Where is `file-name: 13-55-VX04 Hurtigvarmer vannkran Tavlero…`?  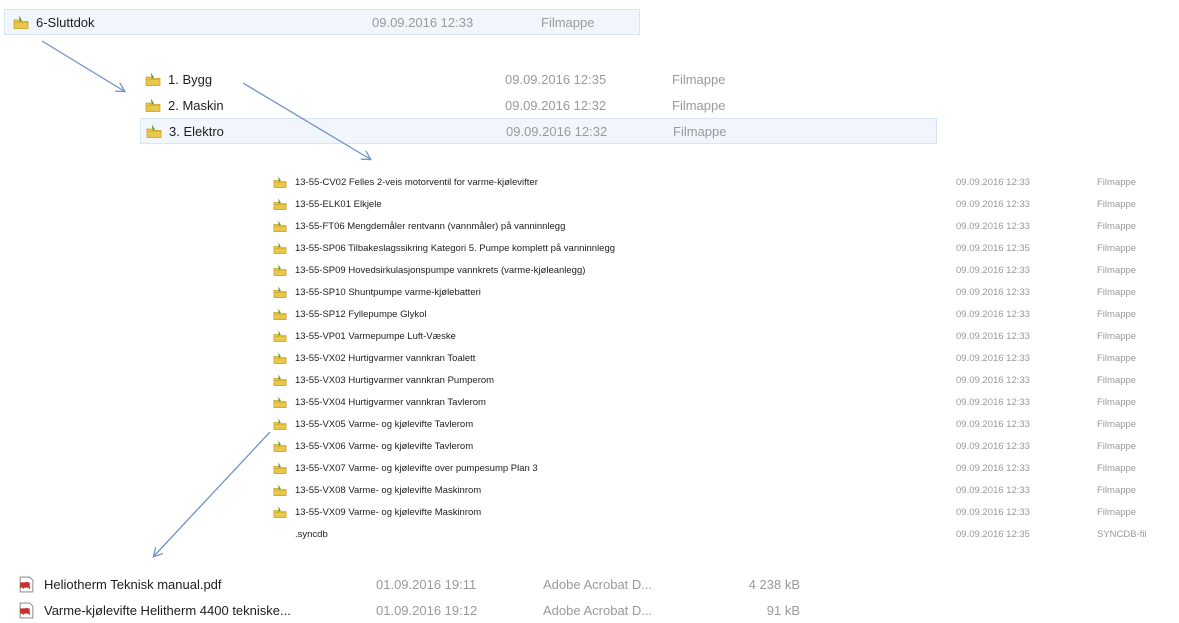 file-name: 13-55-VX04 Hurtigvarmer vannkran Tavlero… is located at coordinates (390, 402).